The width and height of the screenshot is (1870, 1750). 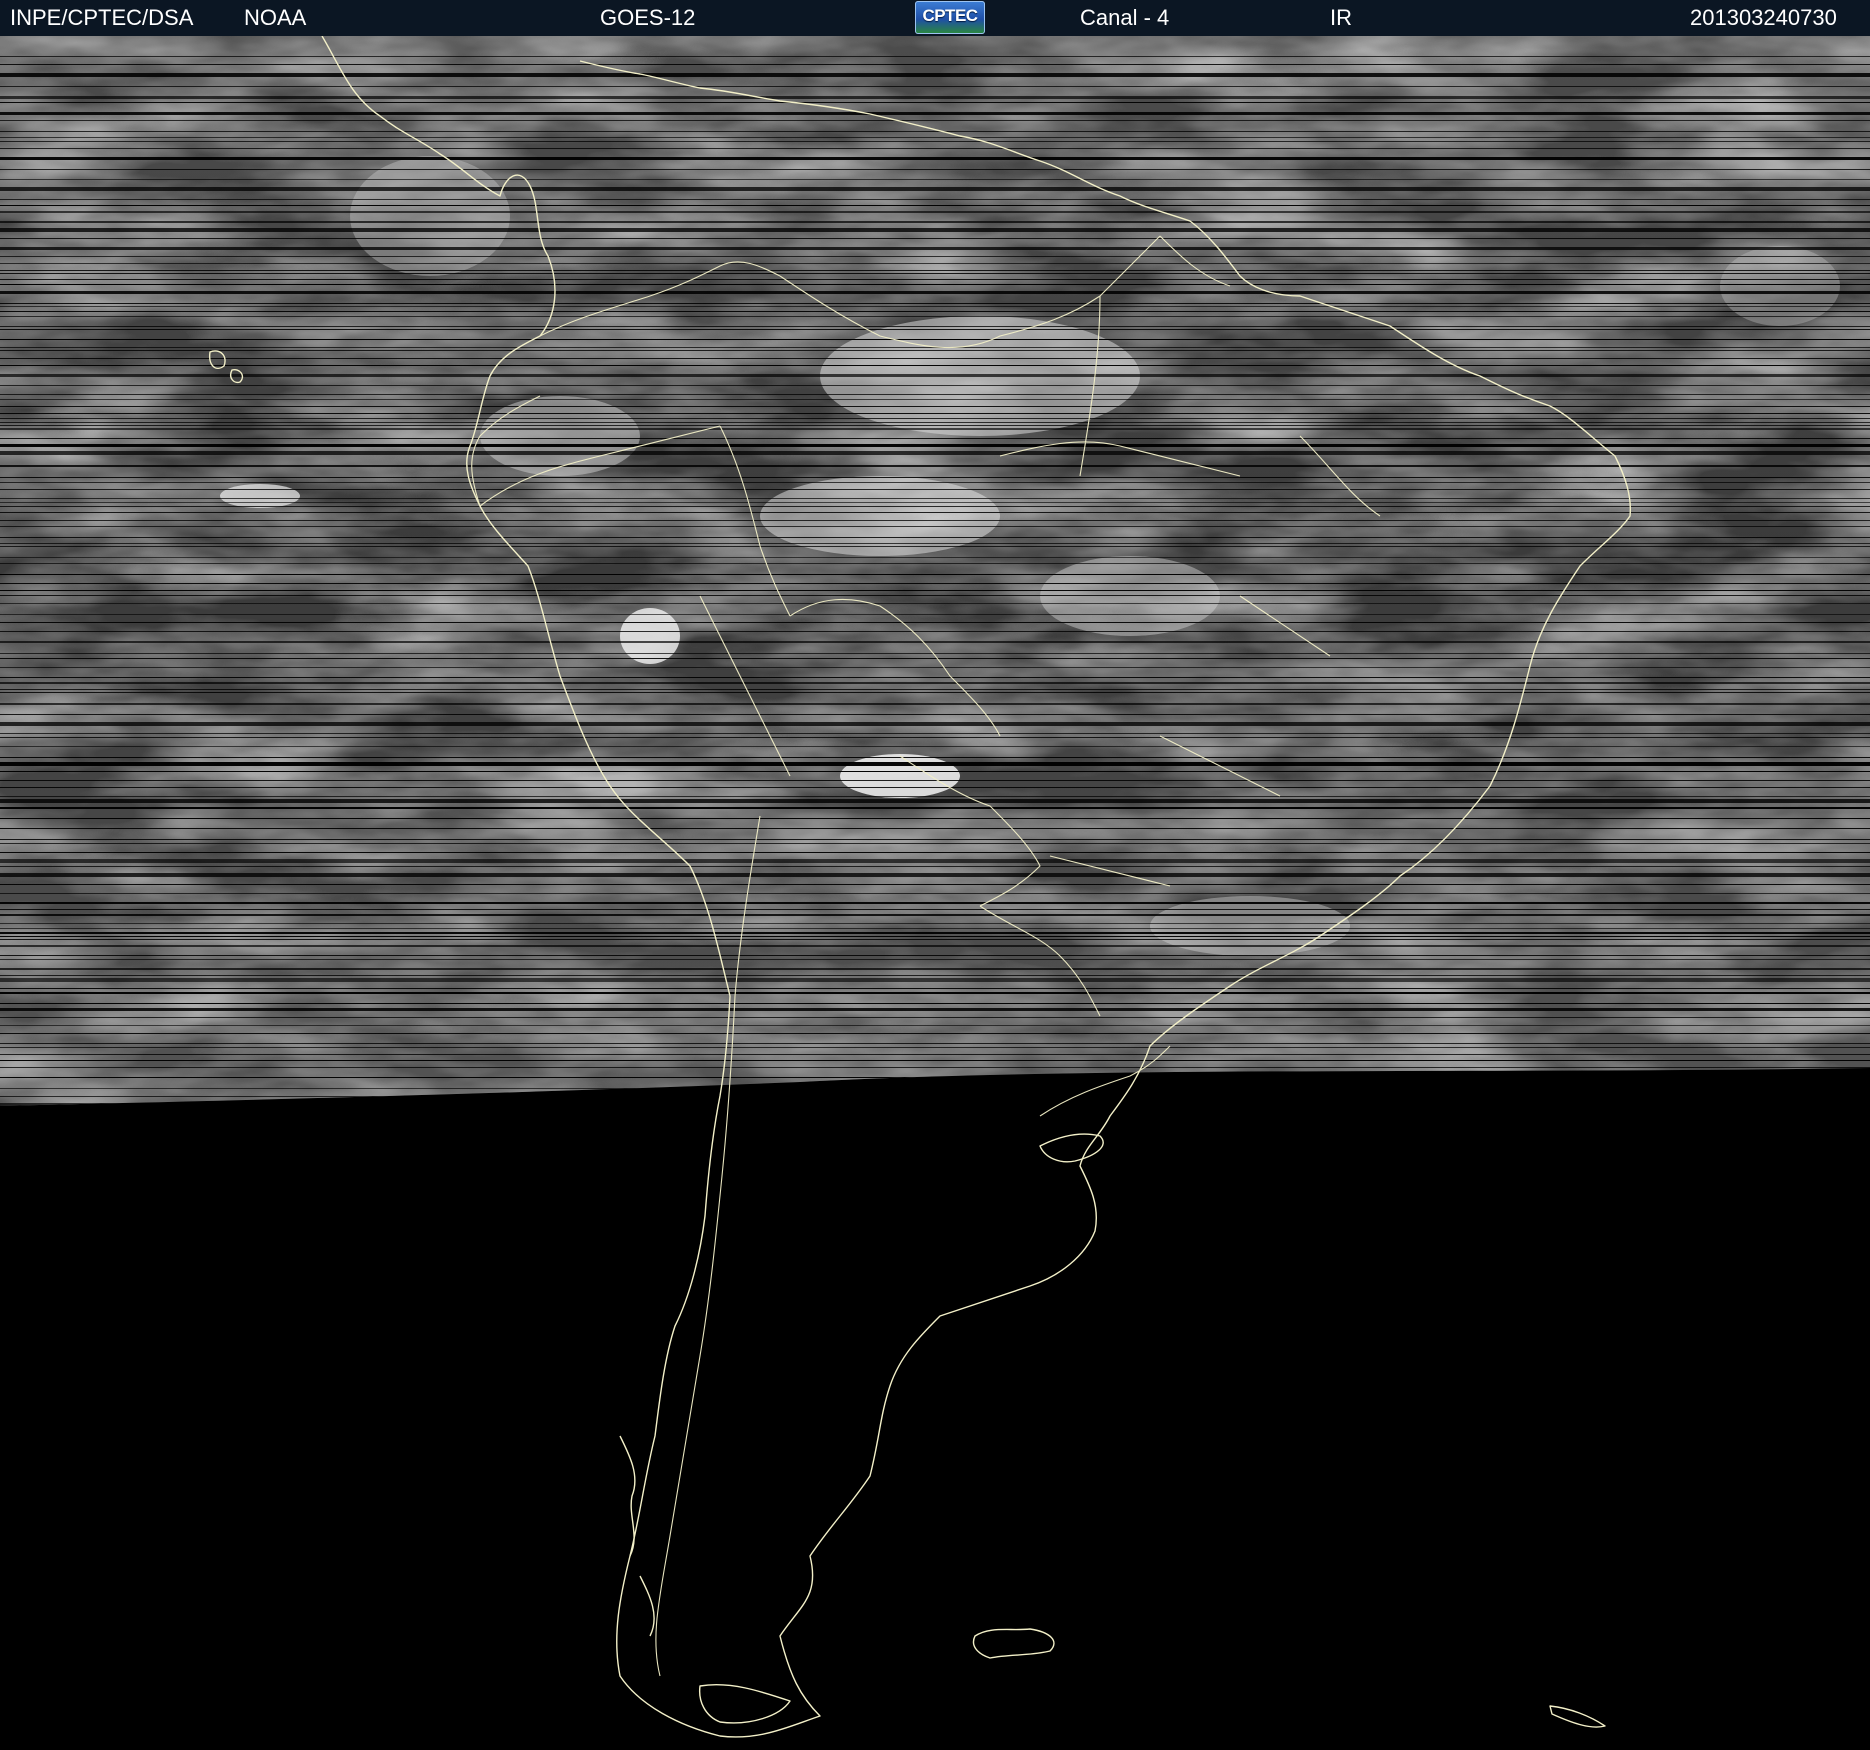 I want to click on channel-label: Canal - 4, so click(x=1125, y=17).